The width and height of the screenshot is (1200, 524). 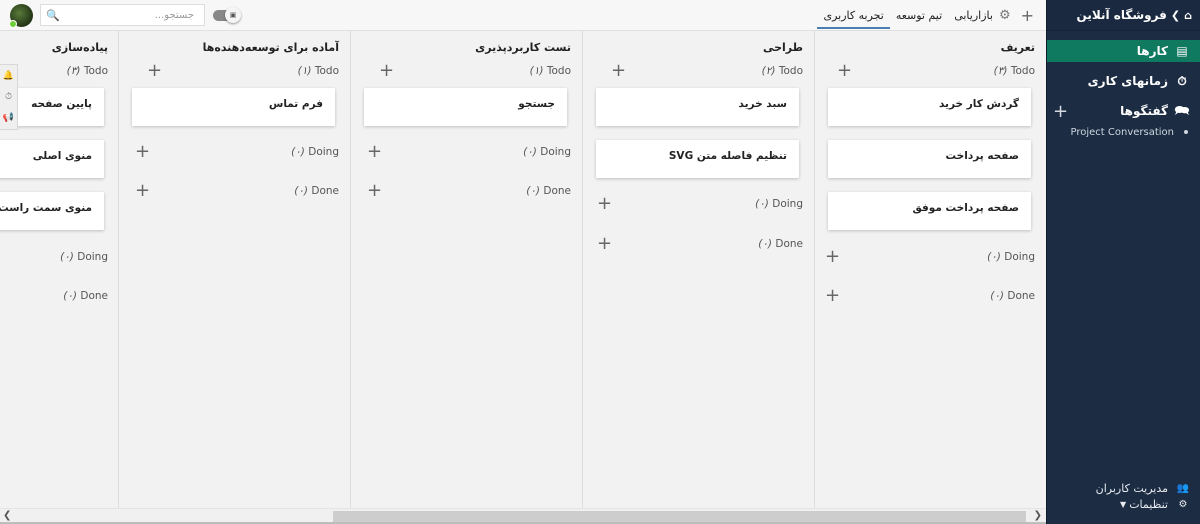 I want to click on project-title: فروشگاه آنلاین, so click(x=1122, y=15).